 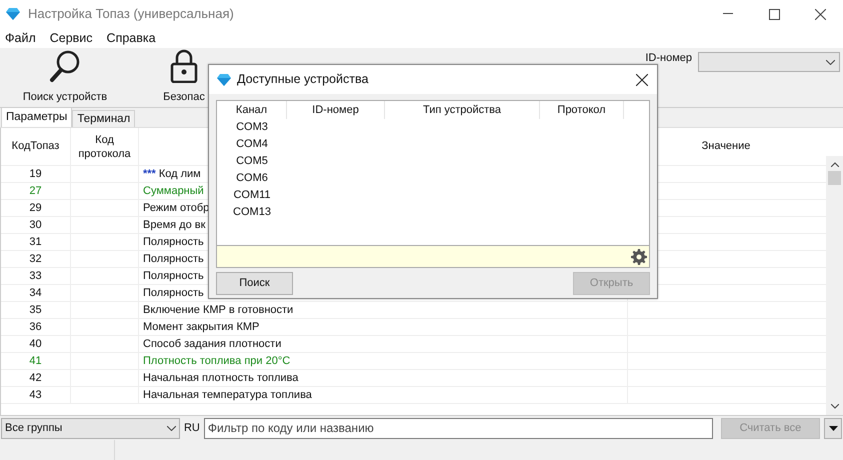 What do you see at coordinates (728, 14) in the screenshot?
I see `minimize-icon` at bounding box center [728, 14].